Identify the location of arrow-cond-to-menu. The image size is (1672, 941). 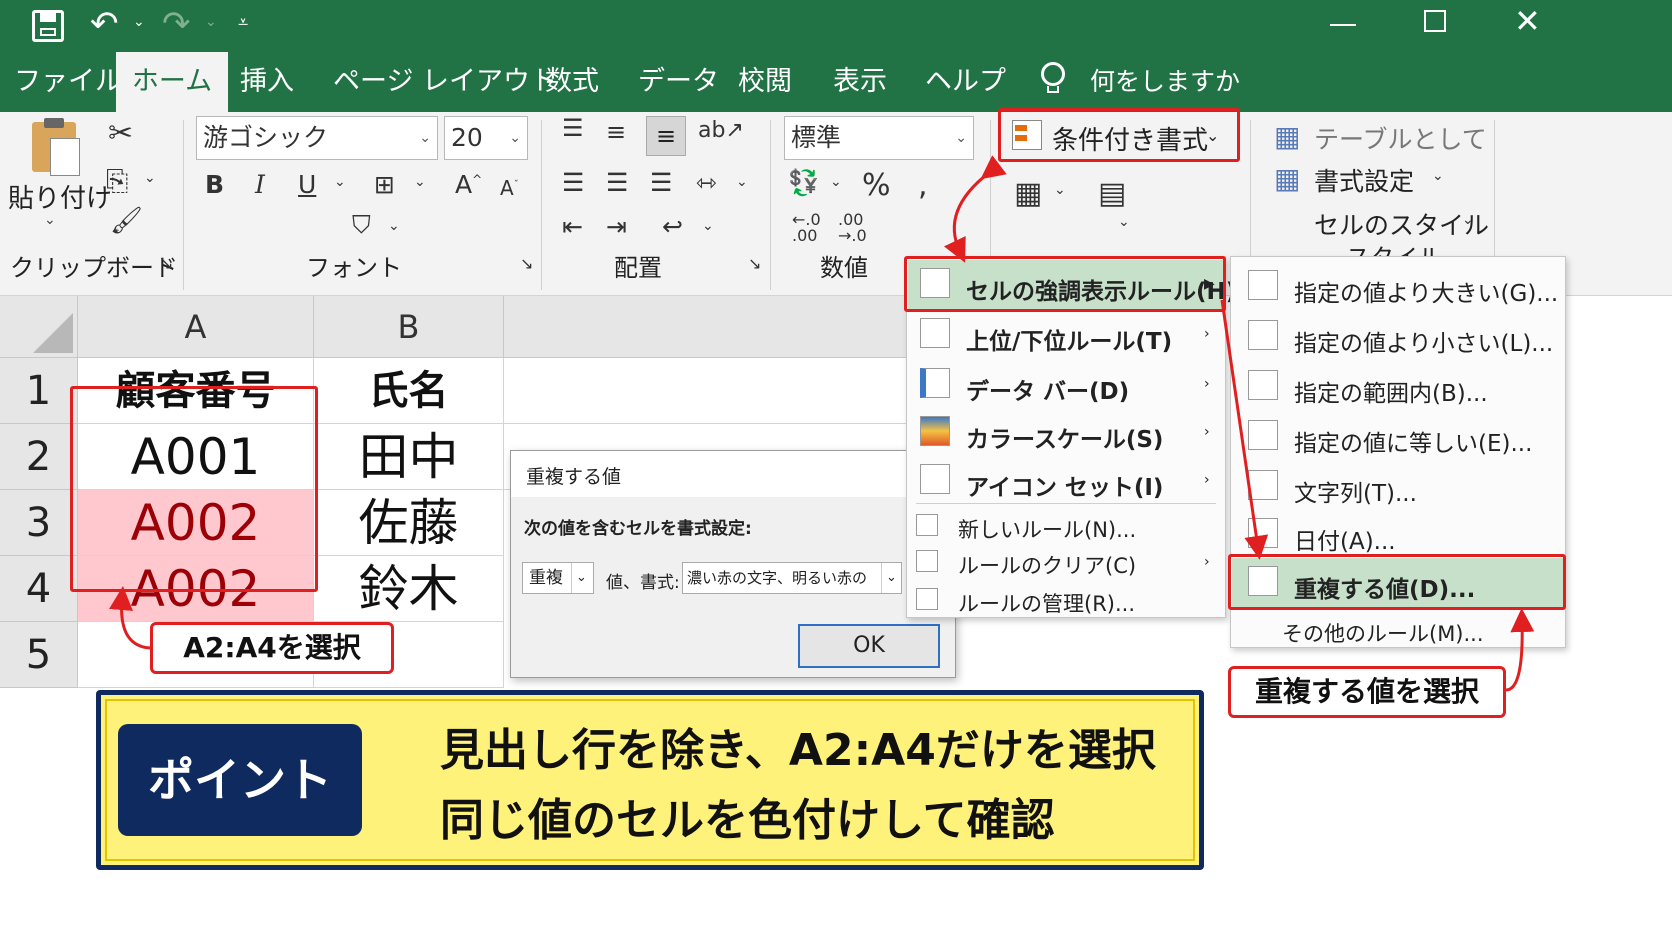
(975, 209).